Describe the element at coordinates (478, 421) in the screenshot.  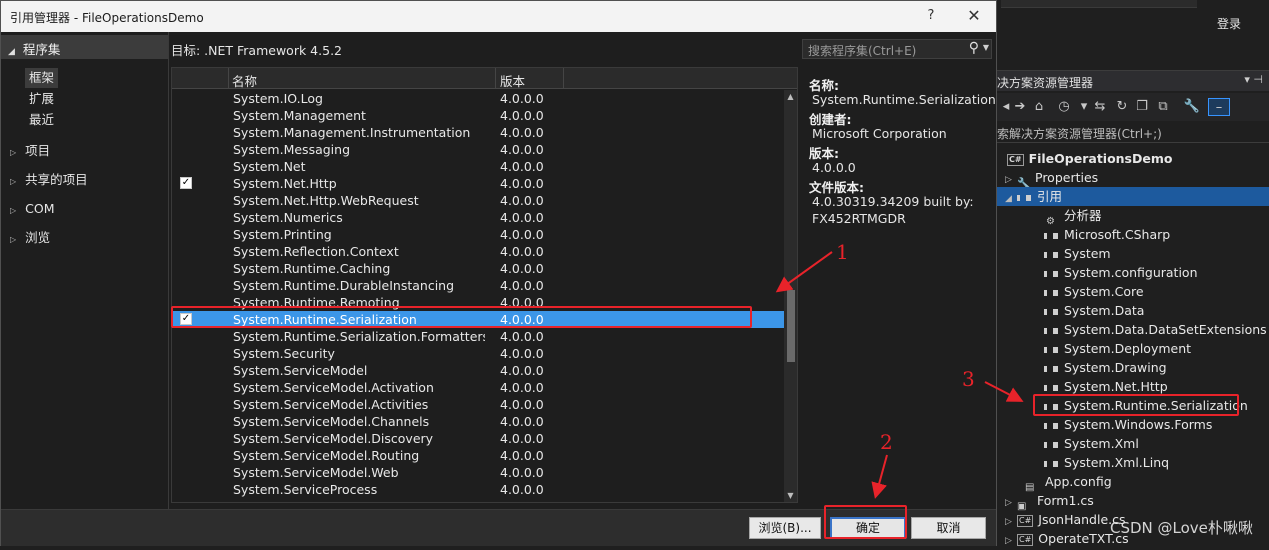
I see `assembly-row: System.ServiceModel.Channels 4.0.0.0` at that location.